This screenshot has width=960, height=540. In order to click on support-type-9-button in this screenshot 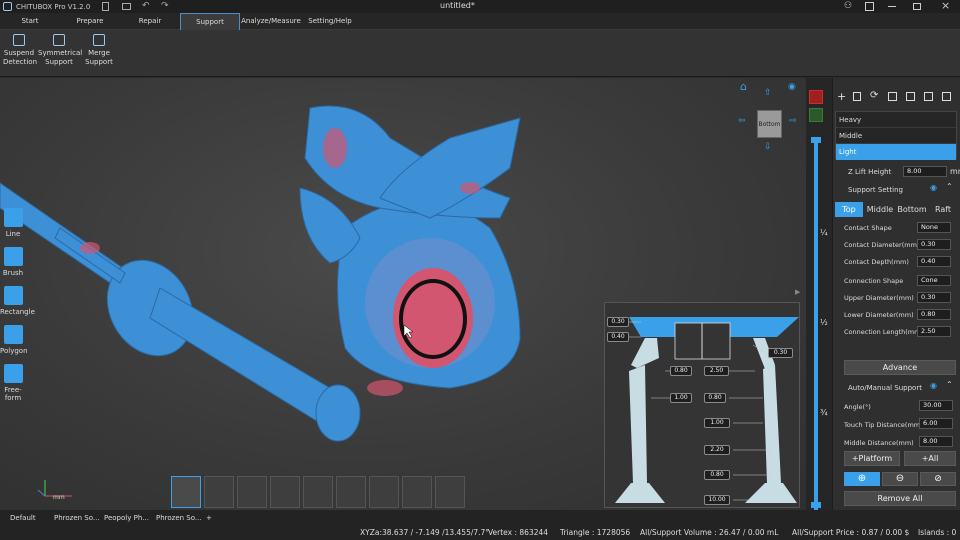, I will do `click(450, 492)`.